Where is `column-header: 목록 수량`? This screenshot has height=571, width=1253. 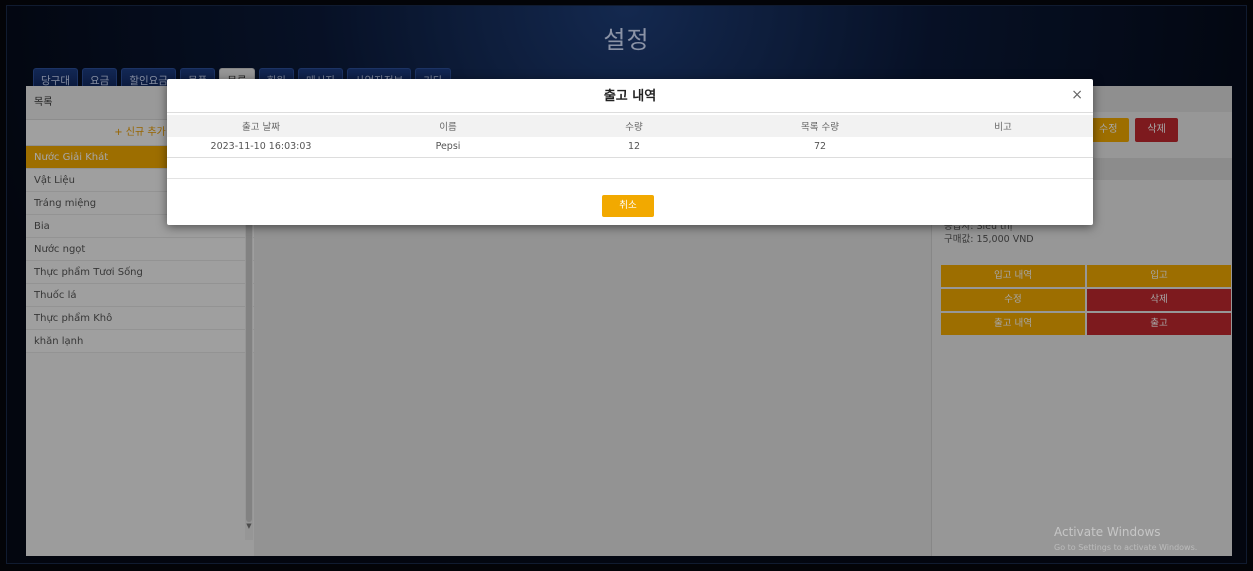
column-header: 목록 수량 is located at coordinates (820, 126).